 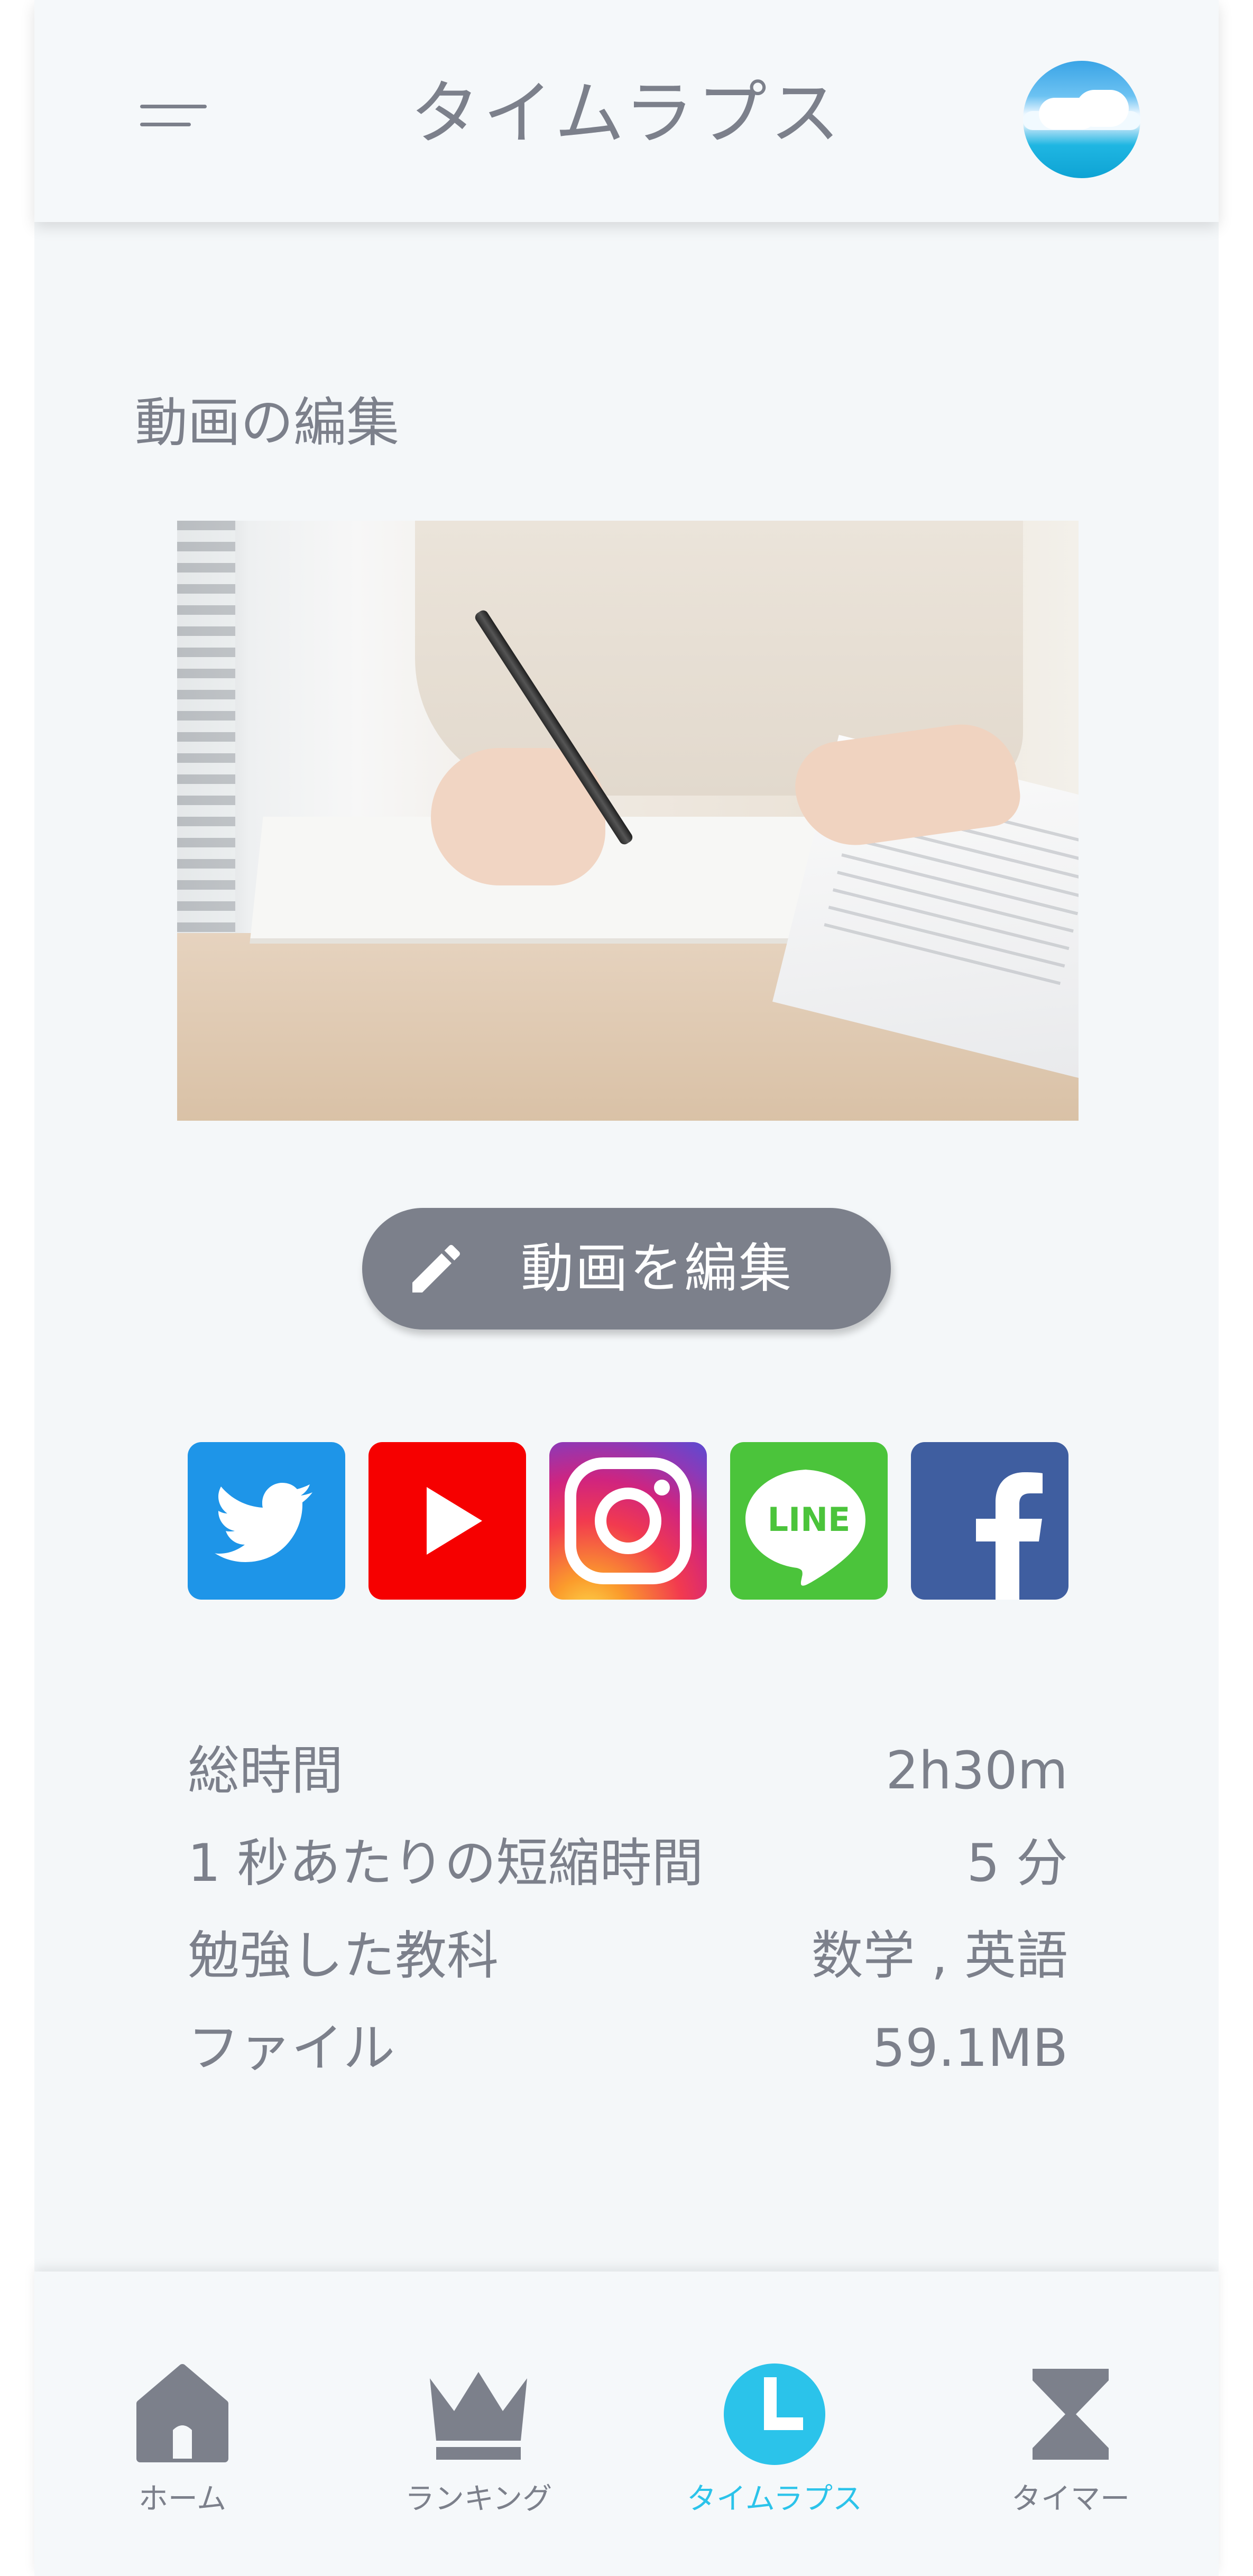 What do you see at coordinates (977, 1771) in the screenshot?
I see `detail-value: 2h30m` at bounding box center [977, 1771].